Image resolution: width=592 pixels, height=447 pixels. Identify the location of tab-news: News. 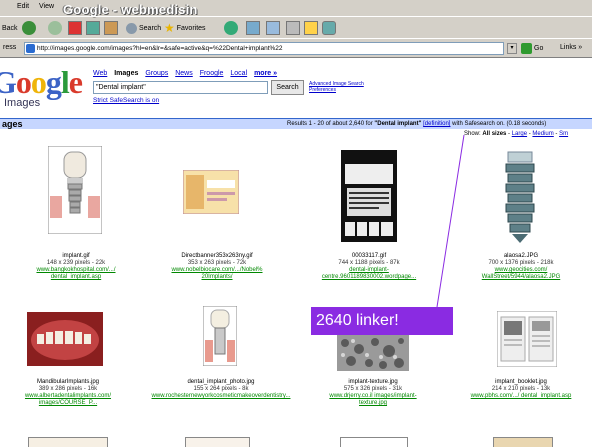
(184, 73).